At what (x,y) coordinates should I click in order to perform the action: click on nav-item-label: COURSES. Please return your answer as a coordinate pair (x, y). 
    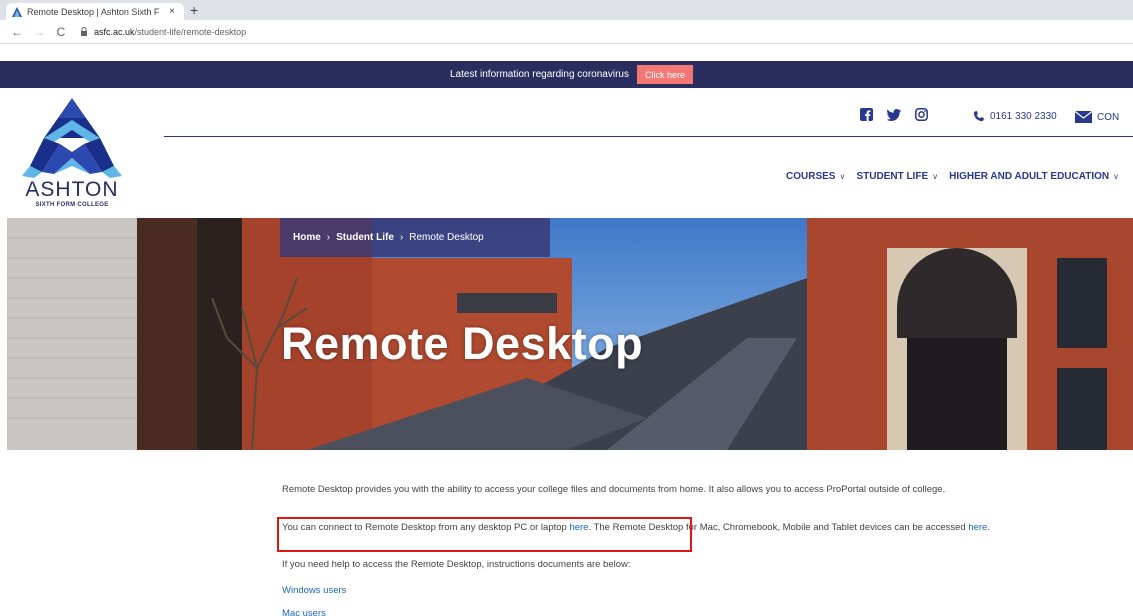
    Looking at the image, I should click on (811, 176).